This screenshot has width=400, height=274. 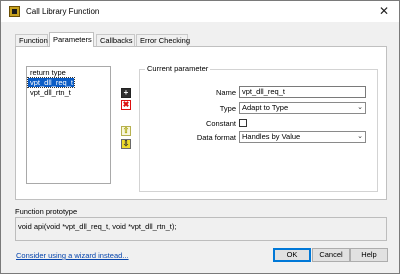 What do you see at coordinates (14, 11) in the screenshot?
I see `labview-app-icon` at bounding box center [14, 11].